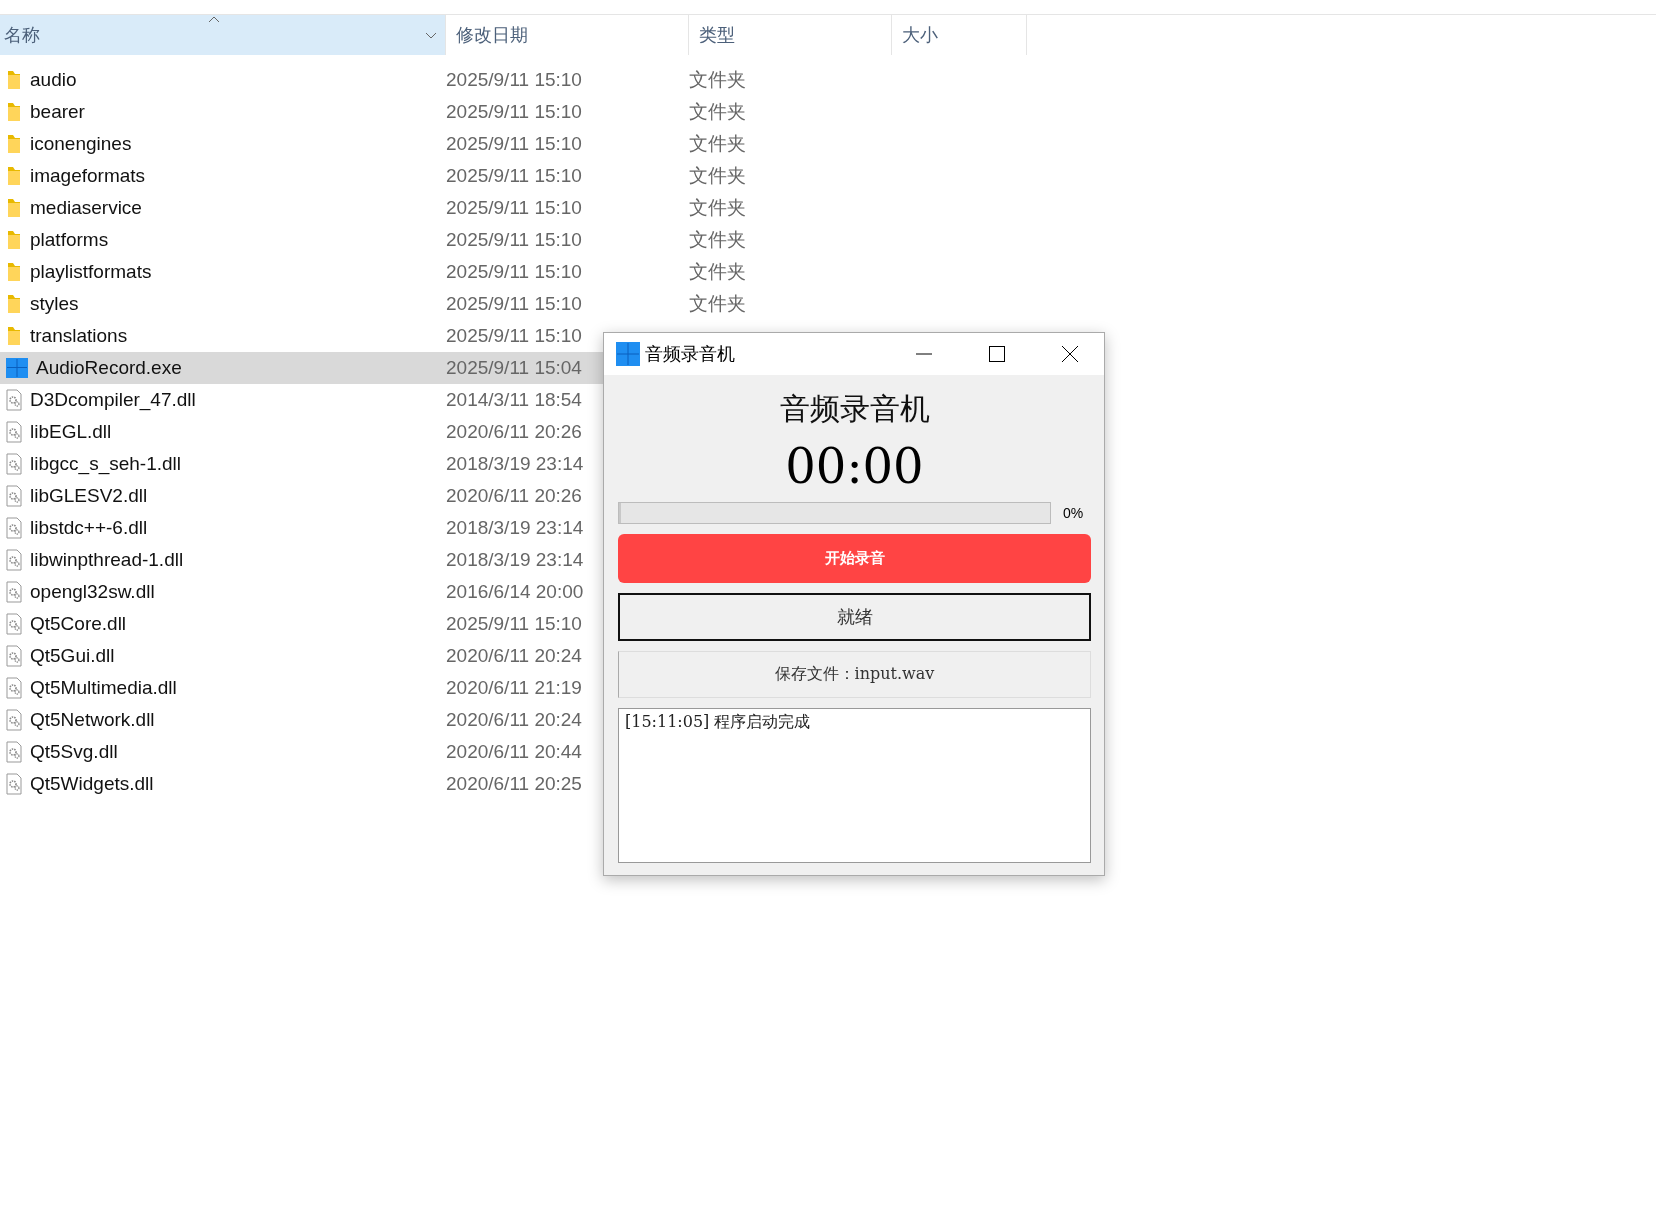 The width and height of the screenshot is (1656, 1215). I want to click on log-line: [15:11:05] 程序启动完成, so click(718, 722).